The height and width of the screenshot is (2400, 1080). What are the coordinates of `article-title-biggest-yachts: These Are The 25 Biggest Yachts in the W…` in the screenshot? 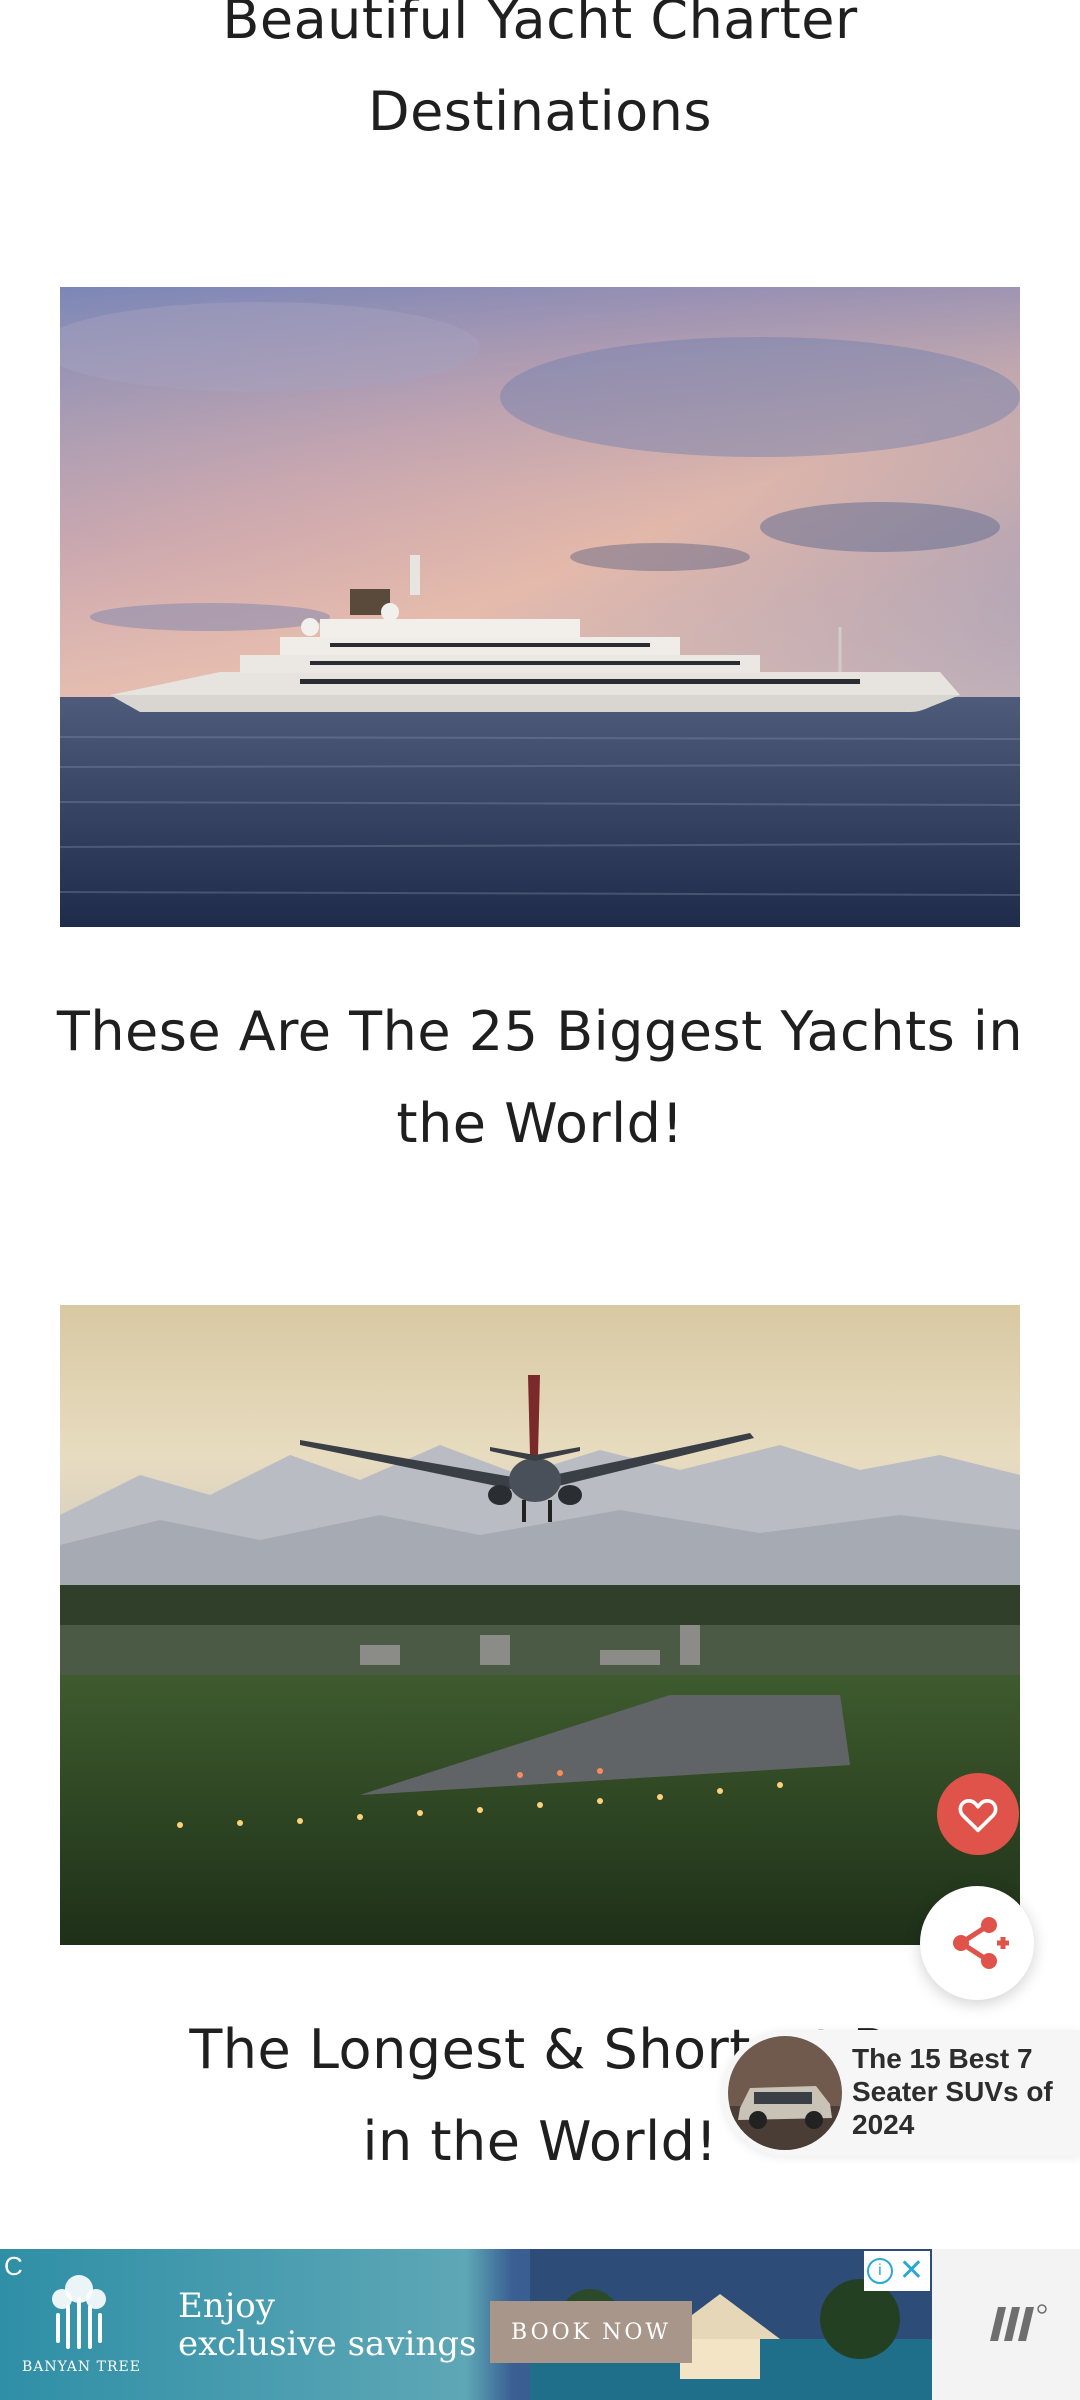 It's located at (540, 1078).